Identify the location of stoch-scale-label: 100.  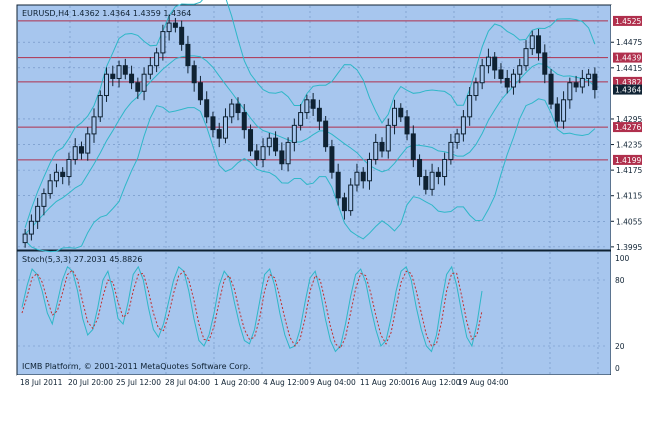
(622, 258).